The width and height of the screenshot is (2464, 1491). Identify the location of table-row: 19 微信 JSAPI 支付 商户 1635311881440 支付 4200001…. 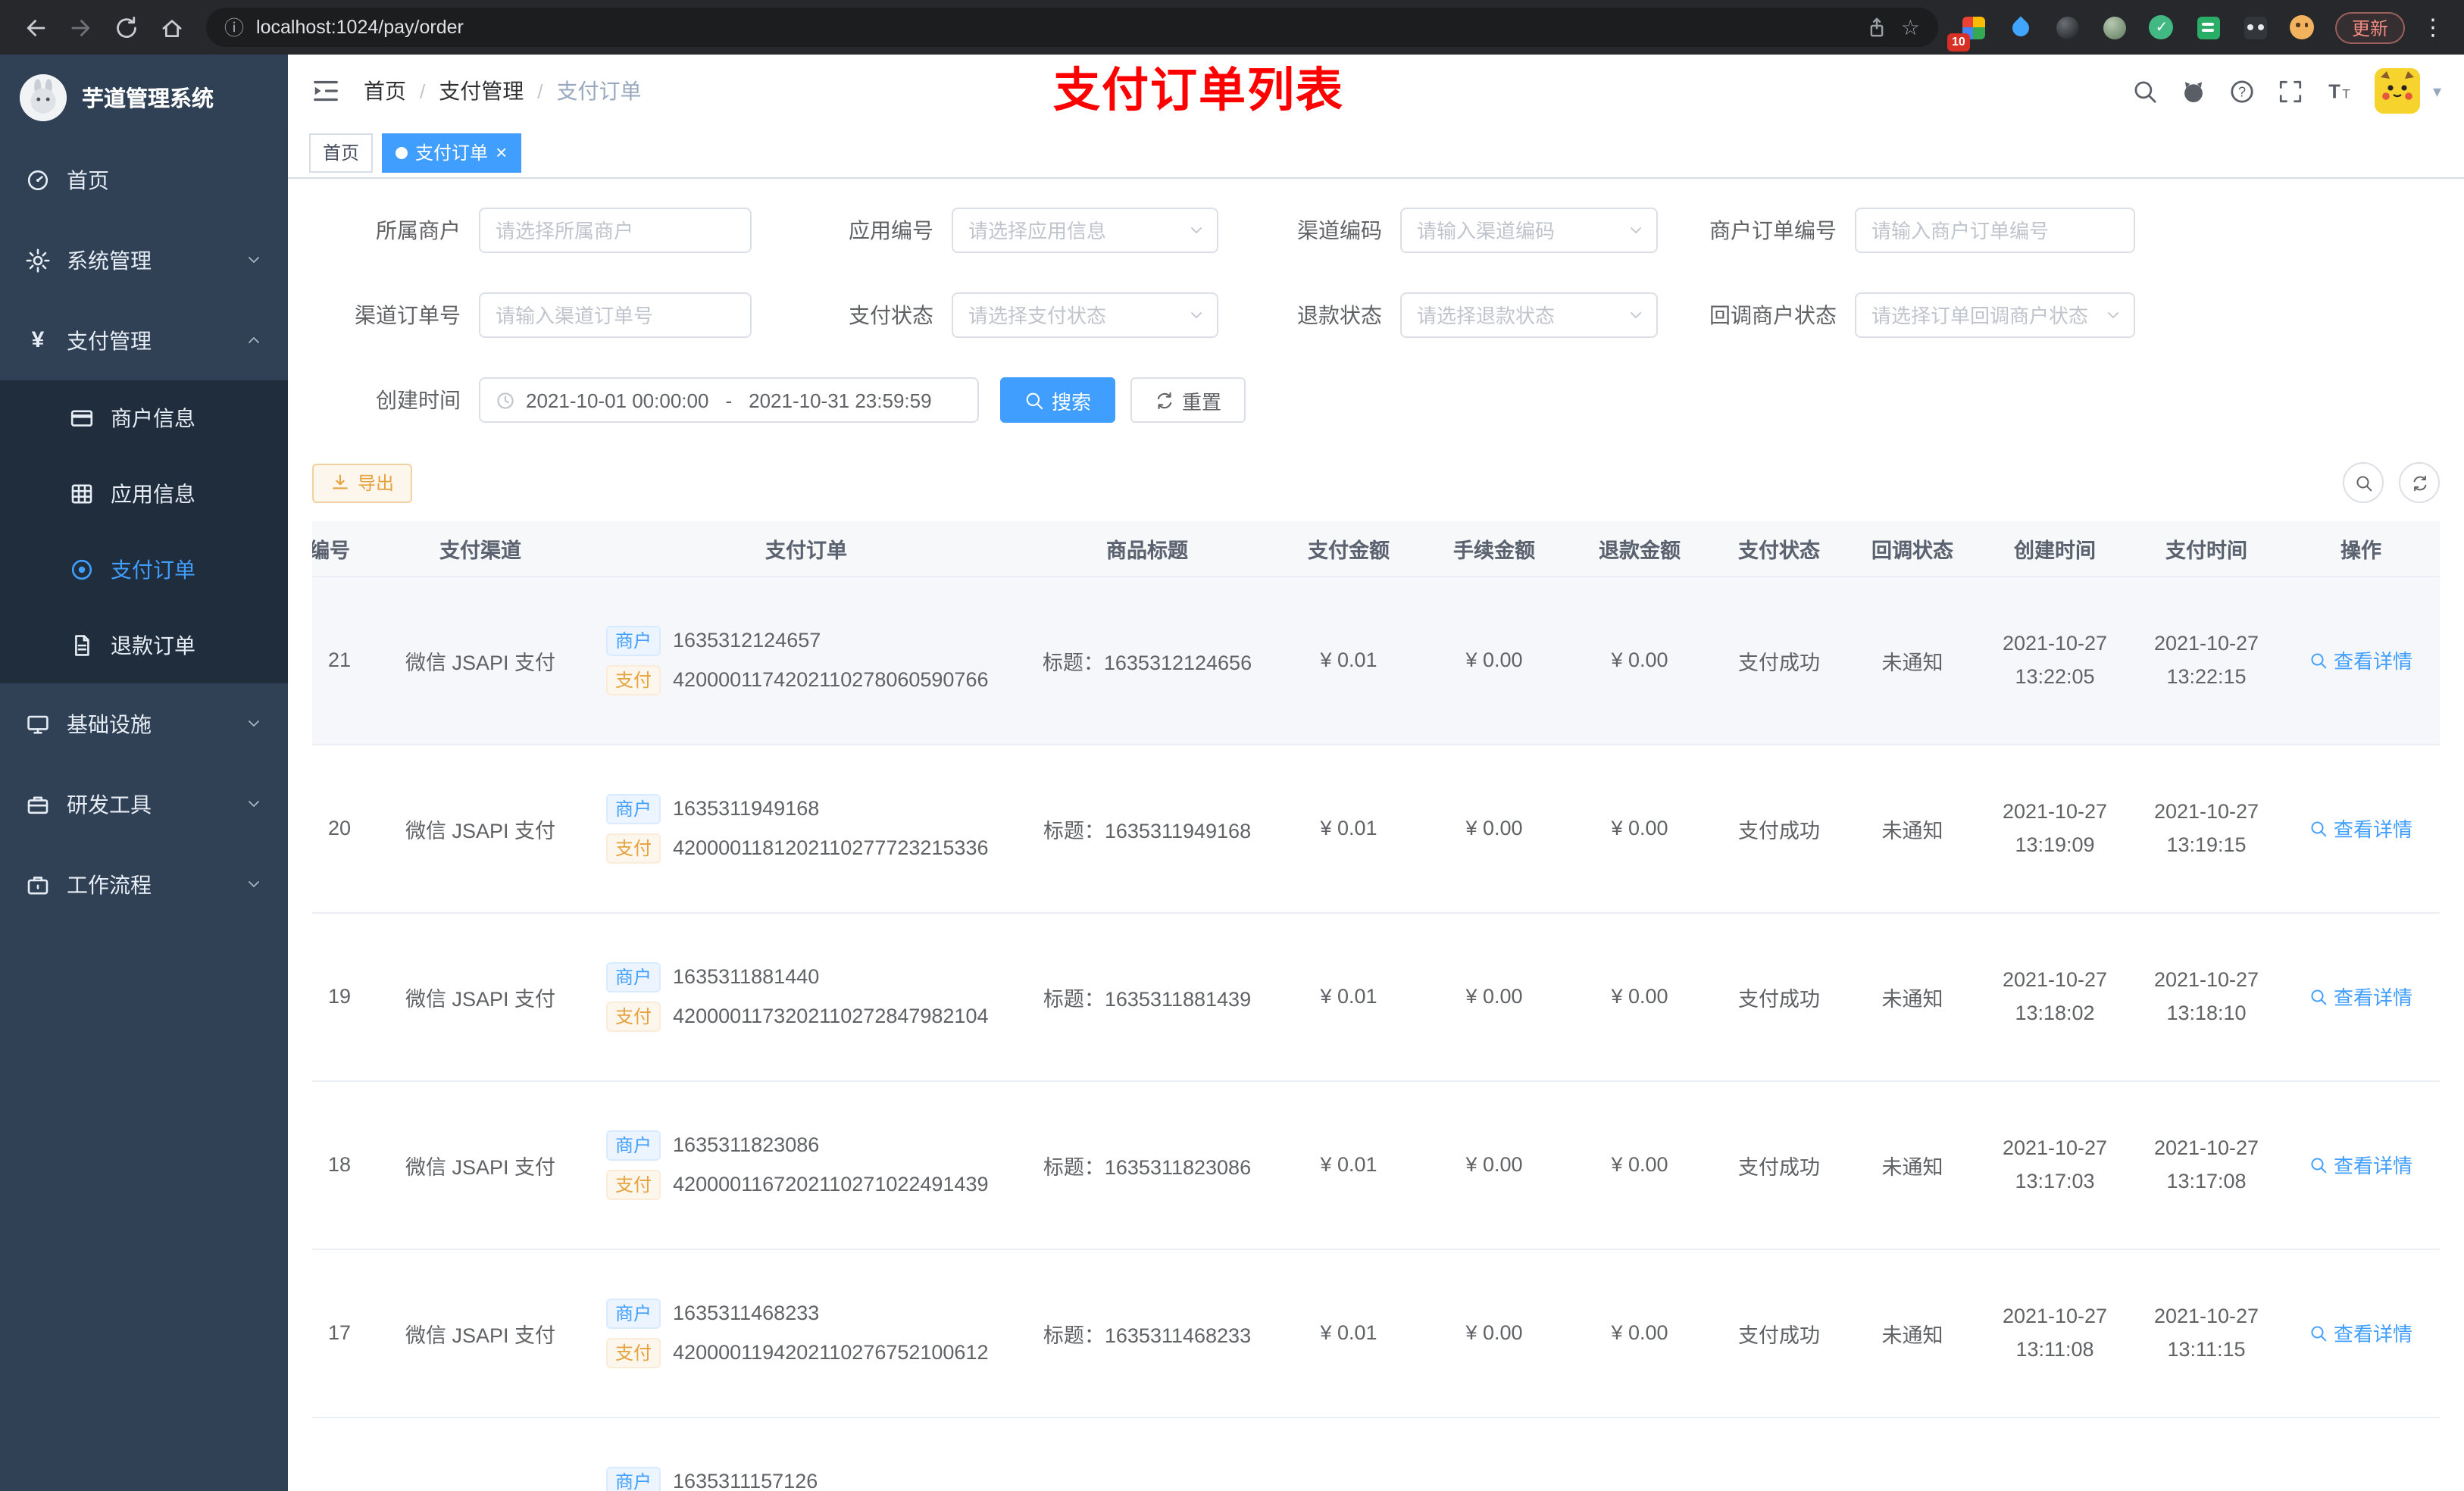
(1376, 996).